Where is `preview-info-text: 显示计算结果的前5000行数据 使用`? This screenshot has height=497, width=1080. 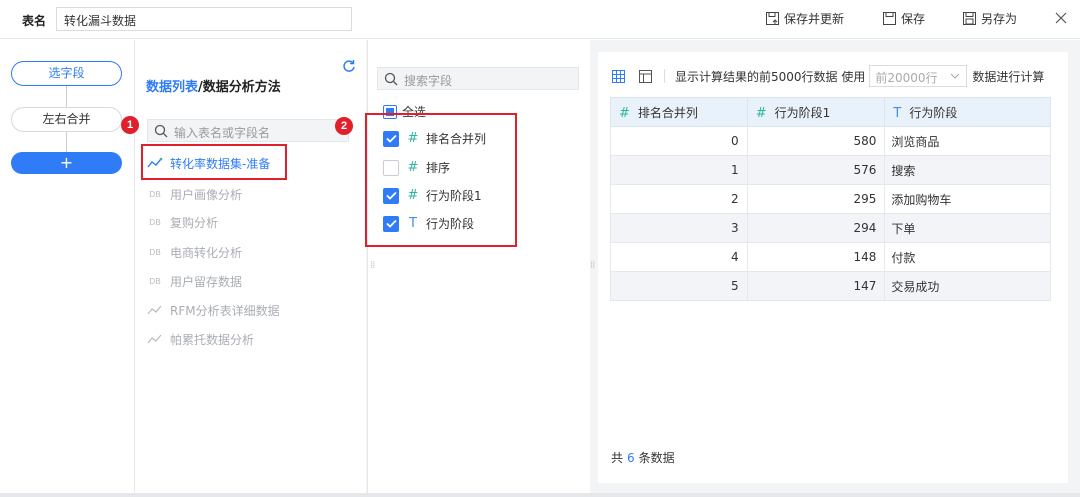
preview-info-text: 显示计算结果的前5000行数据 使用 is located at coordinates (770, 76).